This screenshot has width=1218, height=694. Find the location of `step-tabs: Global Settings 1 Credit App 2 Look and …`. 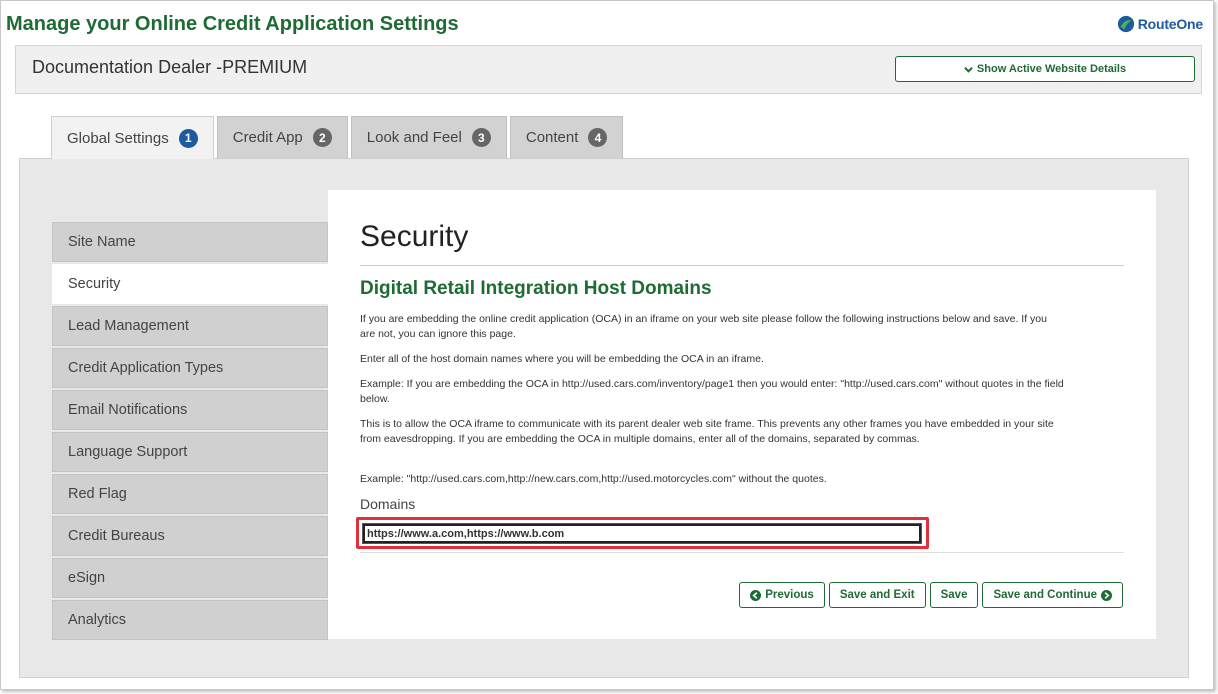

step-tabs: Global Settings 1 Credit App 2 Look and … is located at coordinates (337, 137).